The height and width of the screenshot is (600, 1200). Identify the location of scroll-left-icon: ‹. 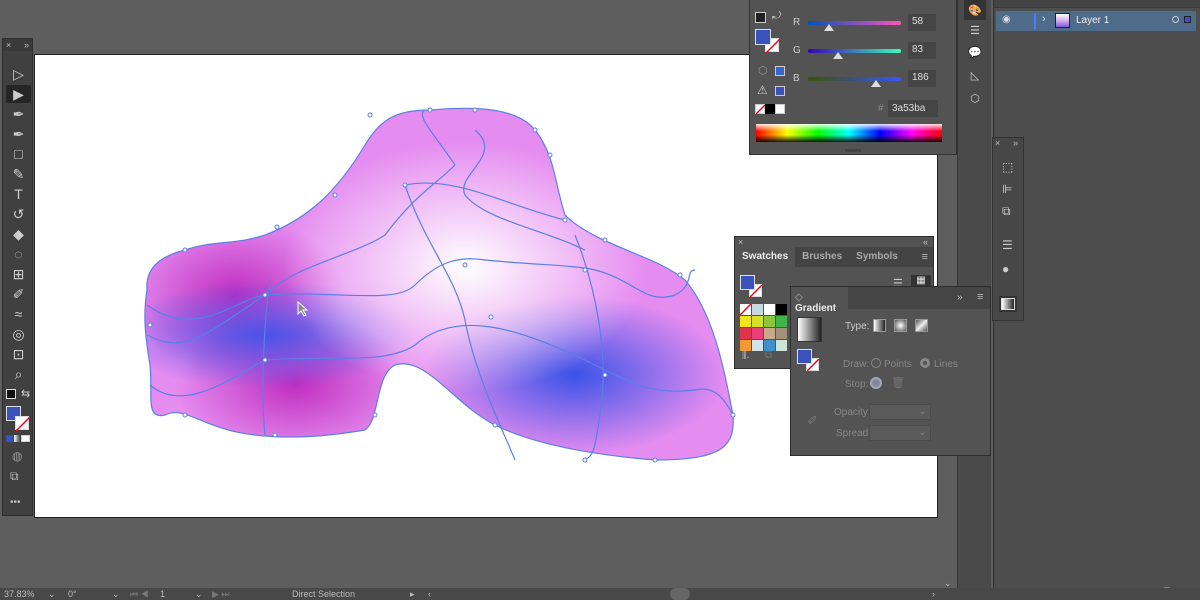
(429, 594).